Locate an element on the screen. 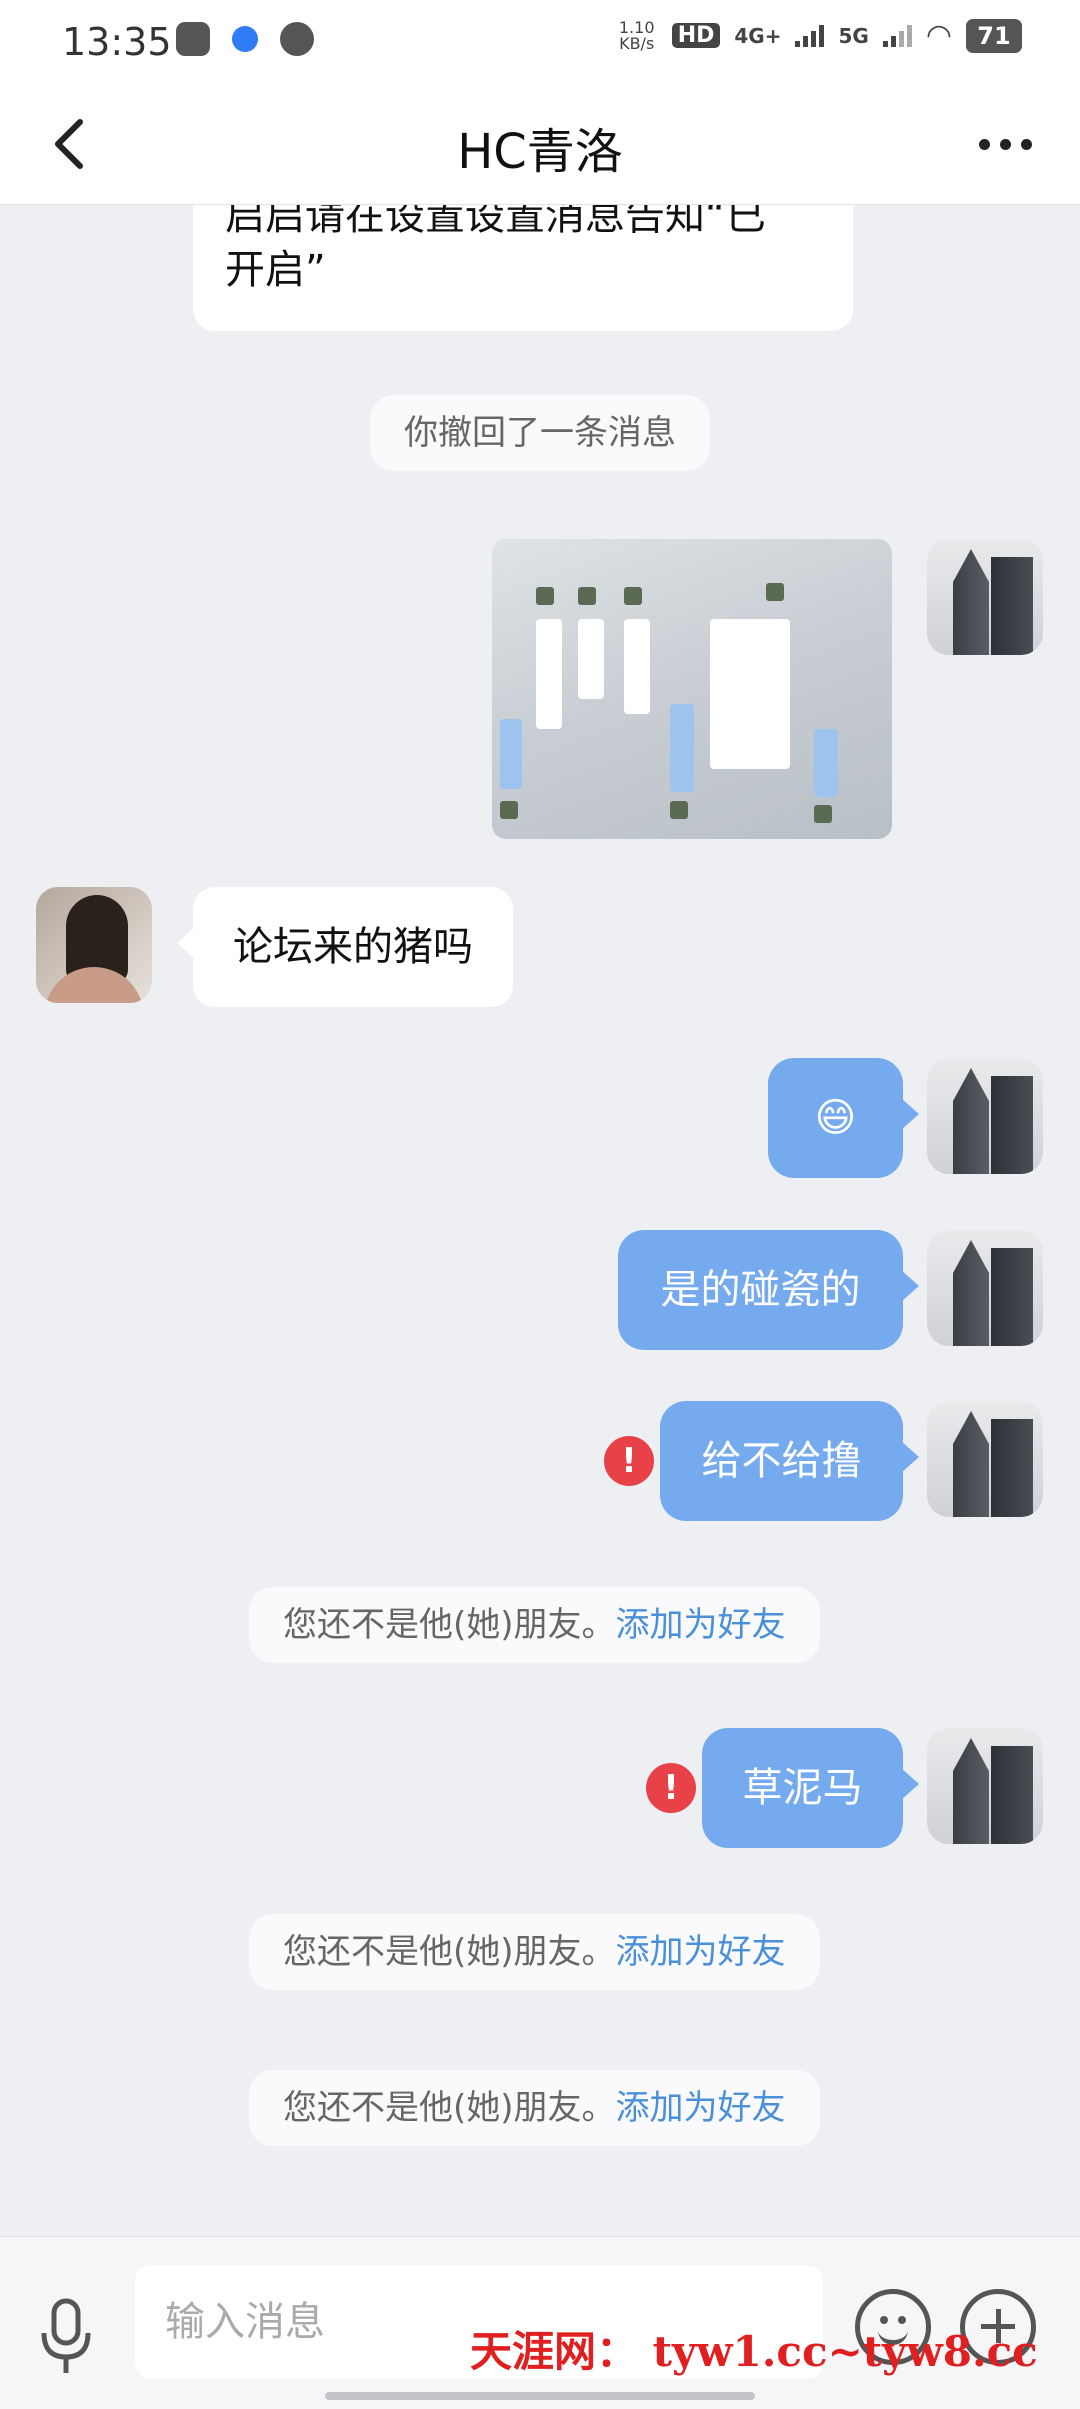  status-notification-icons is located at coordinates (245, 39).